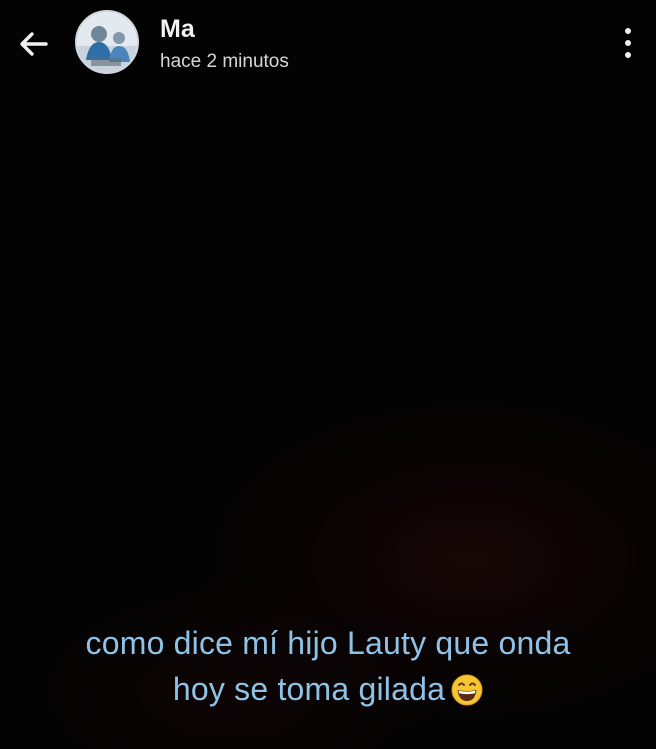 This screenshot has height=749, width=656. Describe the element at coordinates (628, 31) in the screenshot. I see `more-vertical-icon` at that location.